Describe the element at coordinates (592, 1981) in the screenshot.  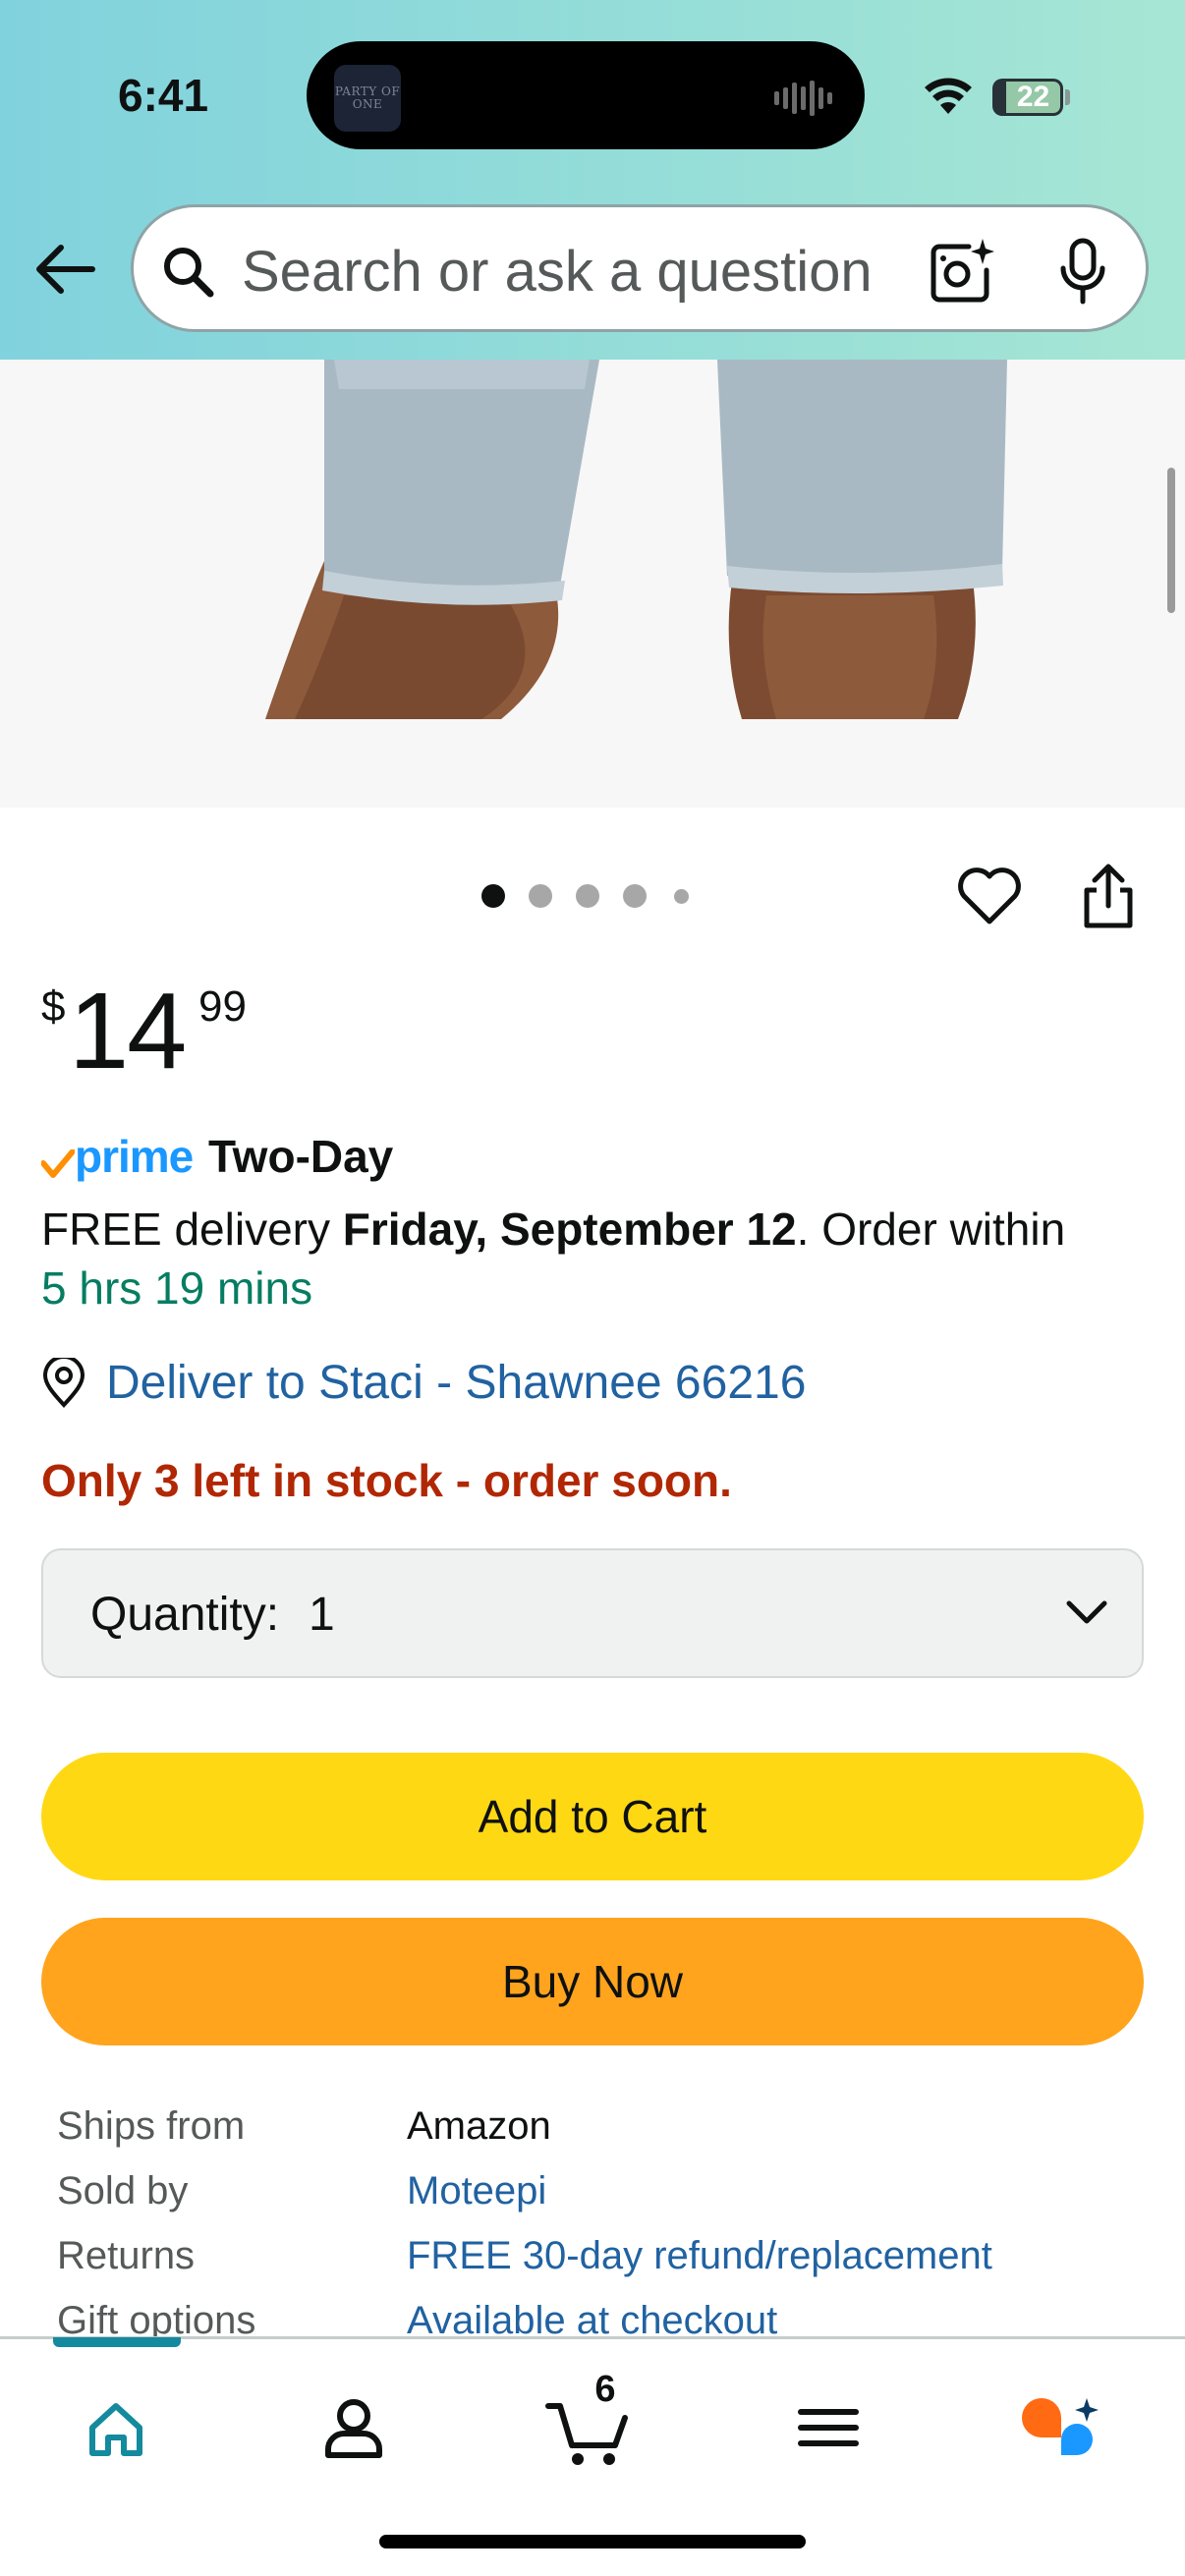
I see `buy-now-button: Buy Now` at that location.